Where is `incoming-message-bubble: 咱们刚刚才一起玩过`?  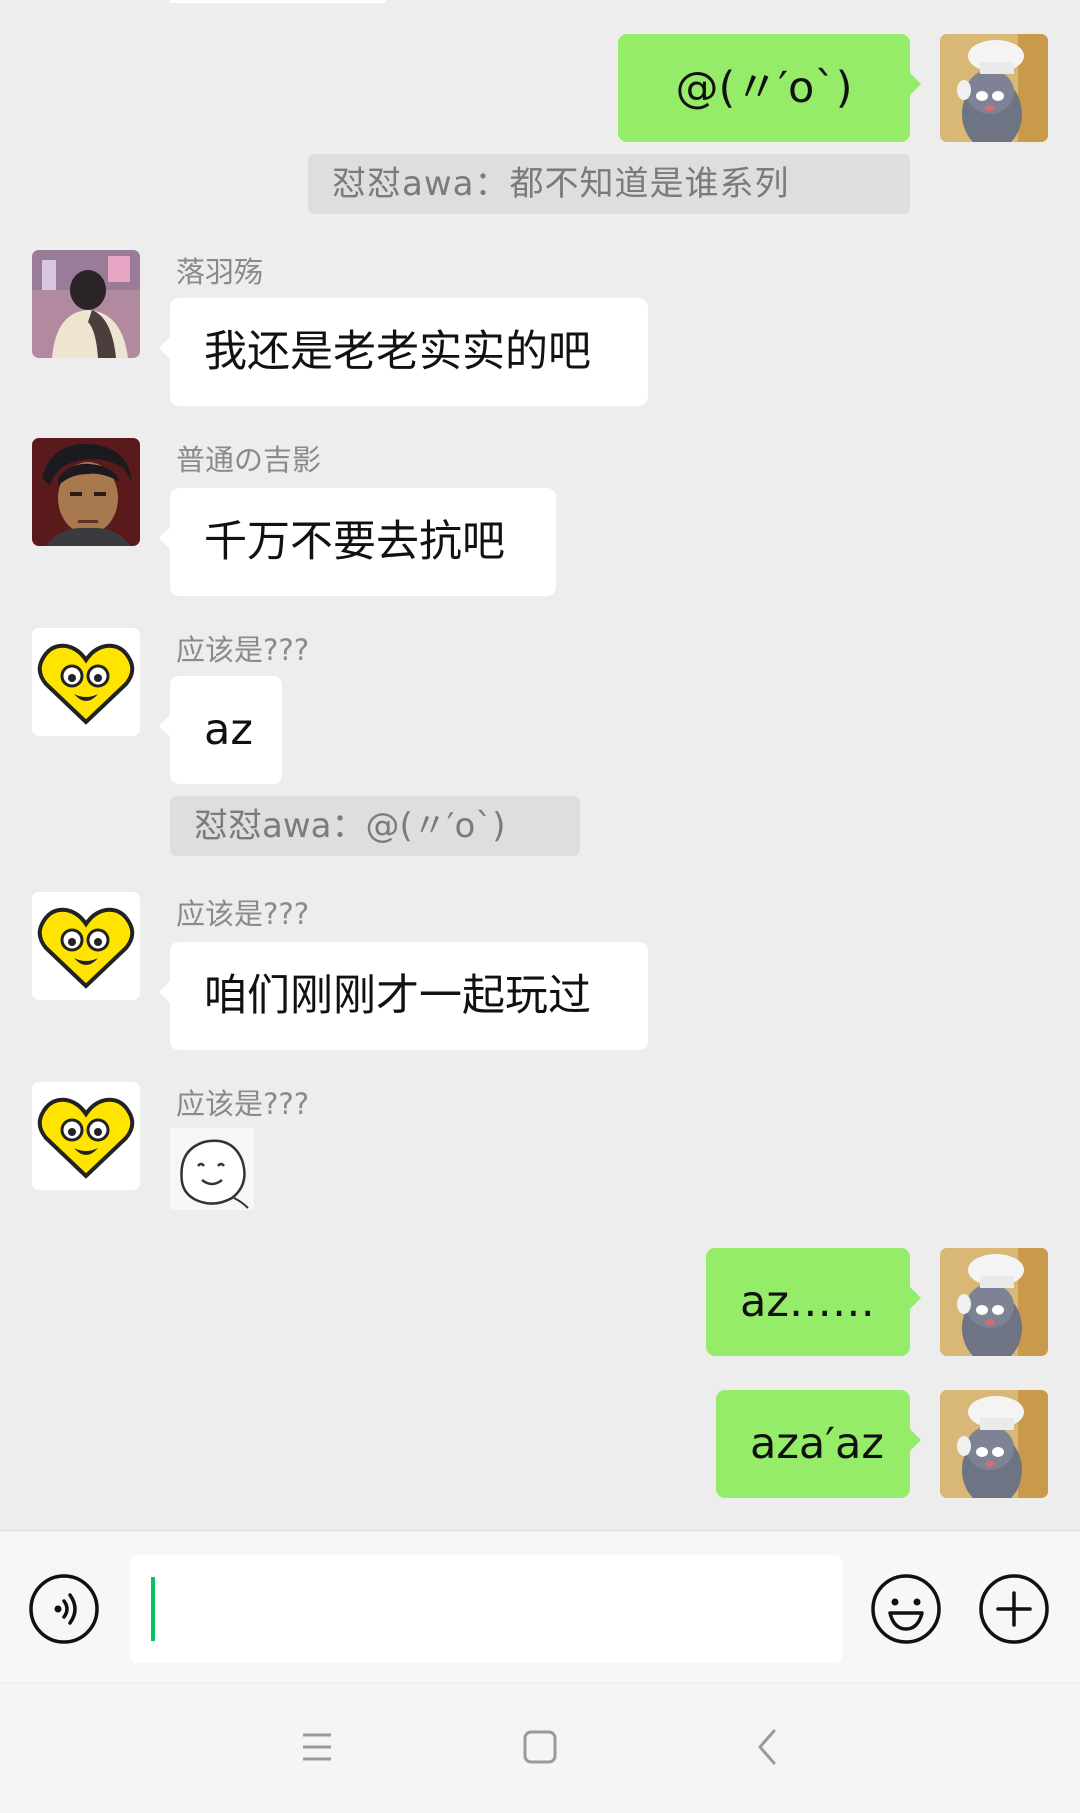
incoming-message-bubble: 咱们刚刚才一起玩过 is located at coordinates (403, 996).